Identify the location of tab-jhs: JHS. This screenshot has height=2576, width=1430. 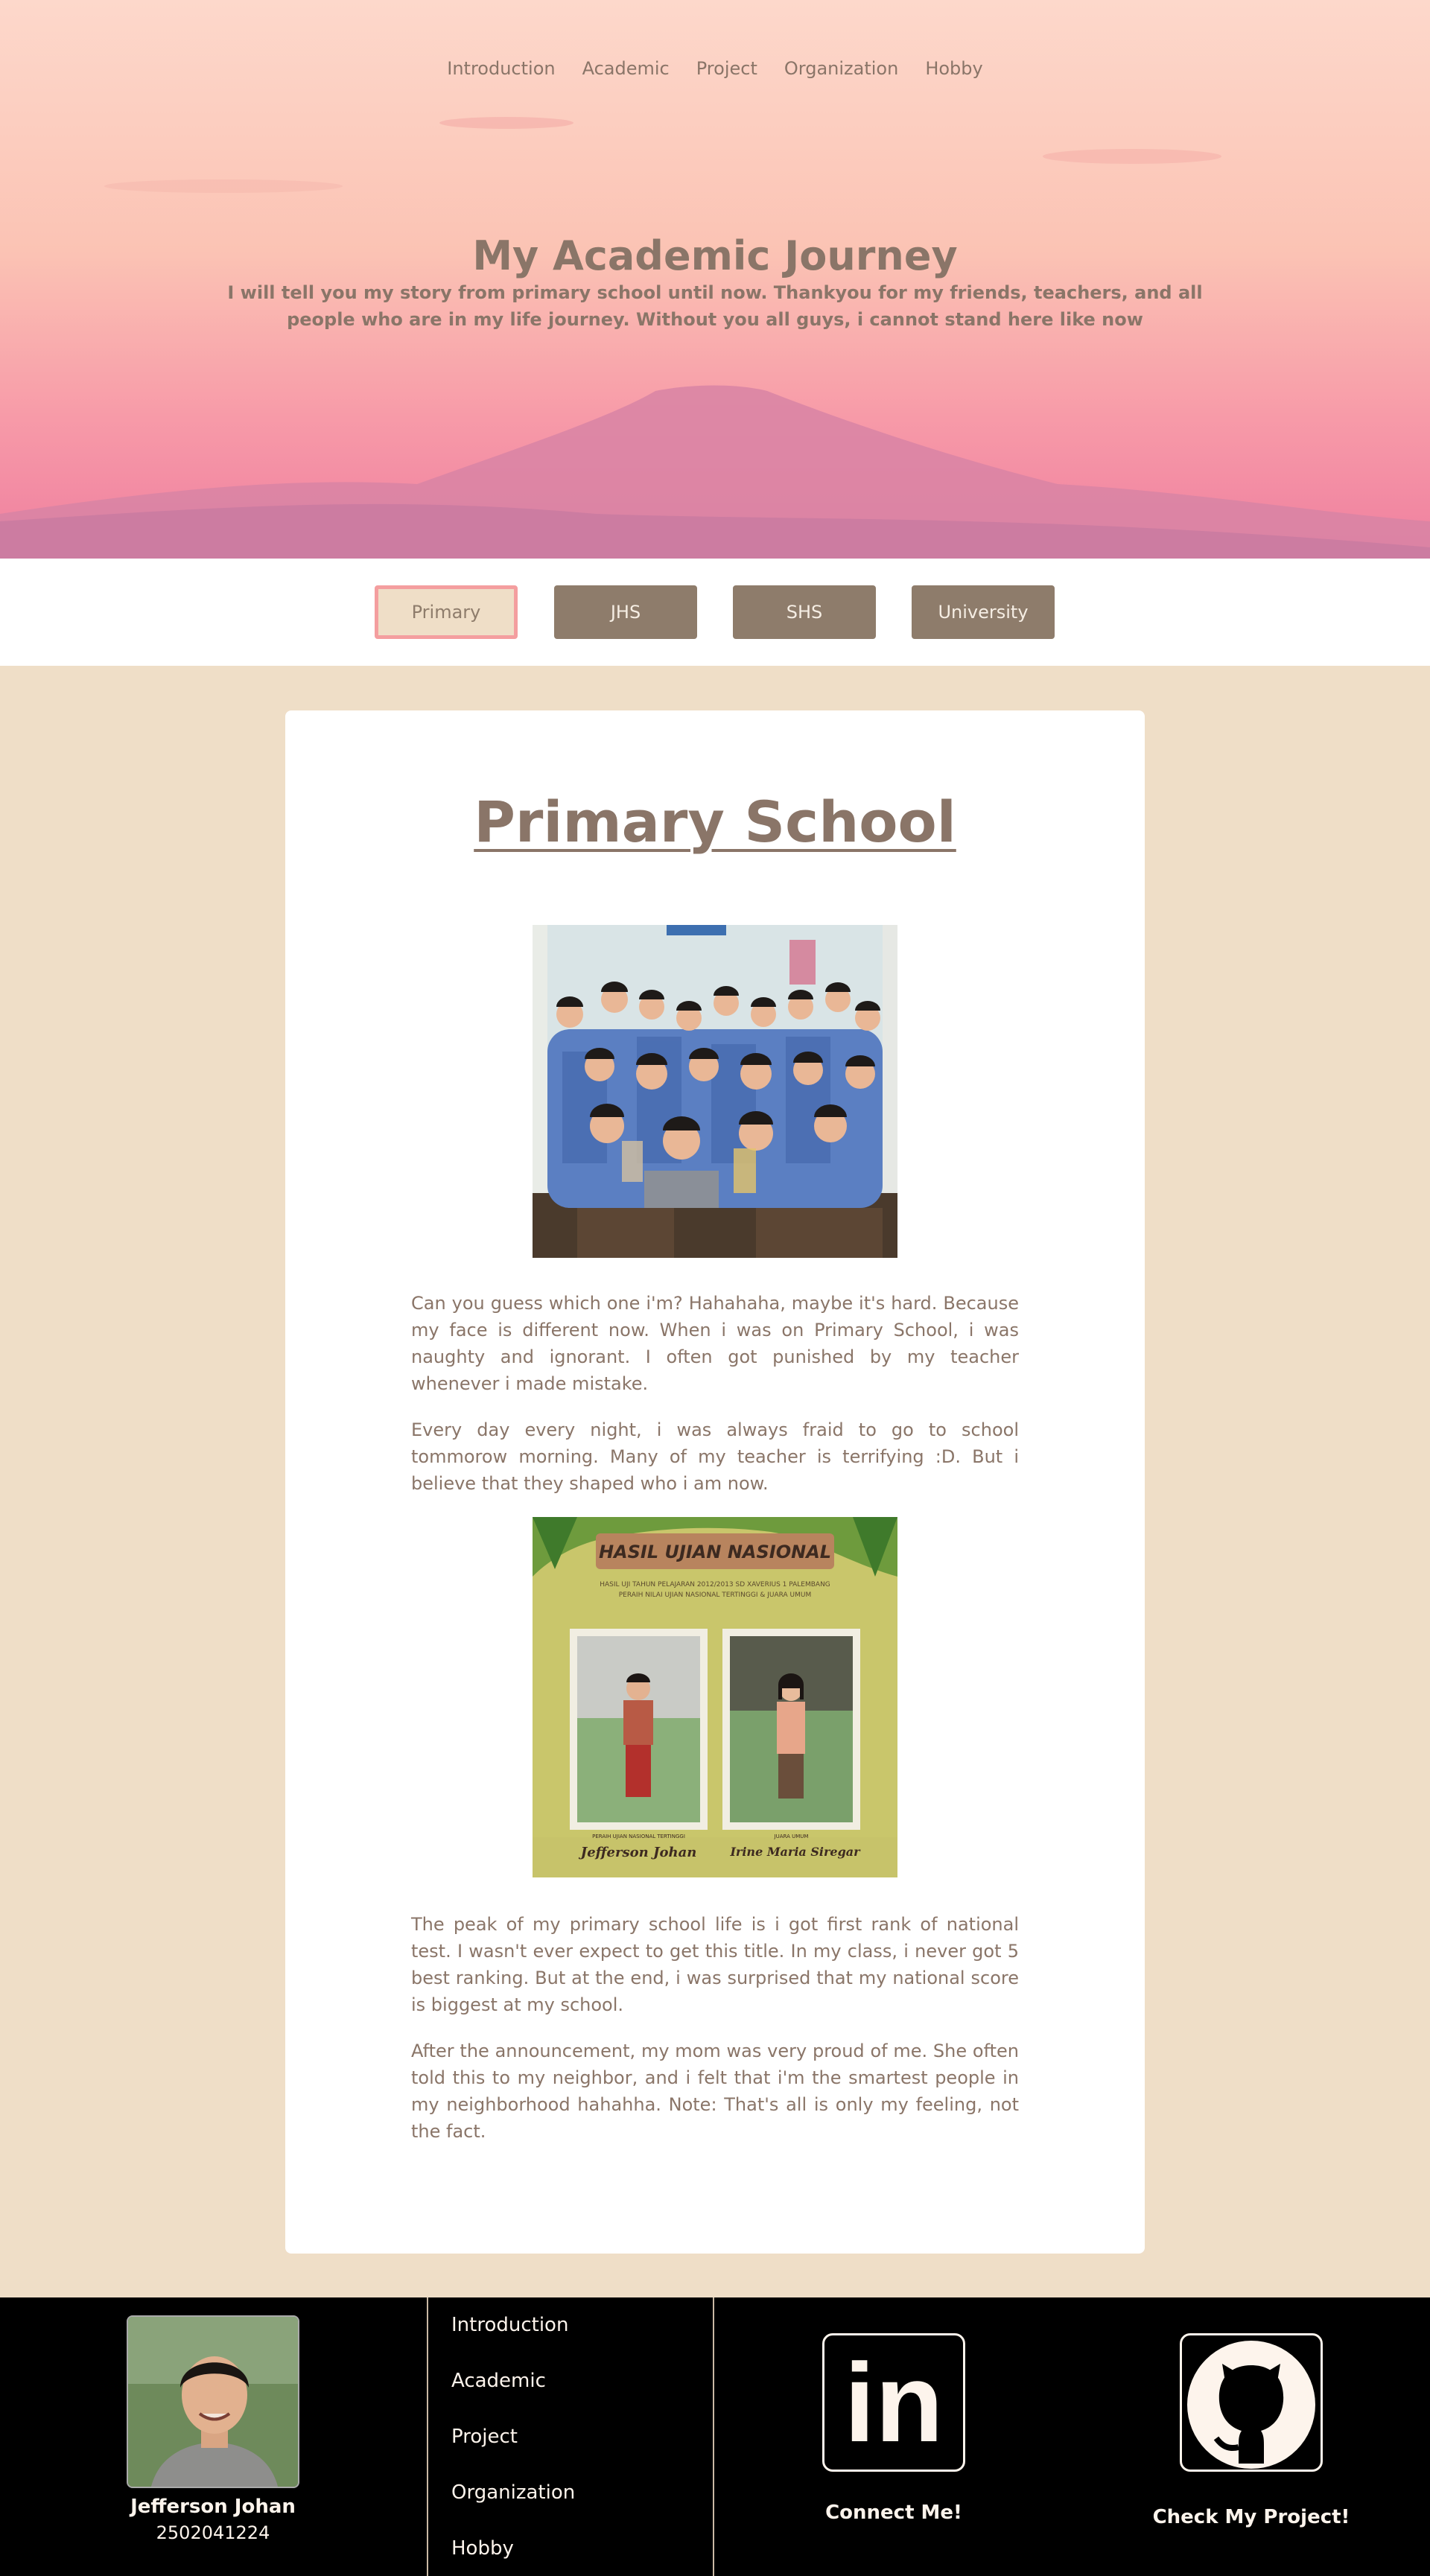
(625, 612).